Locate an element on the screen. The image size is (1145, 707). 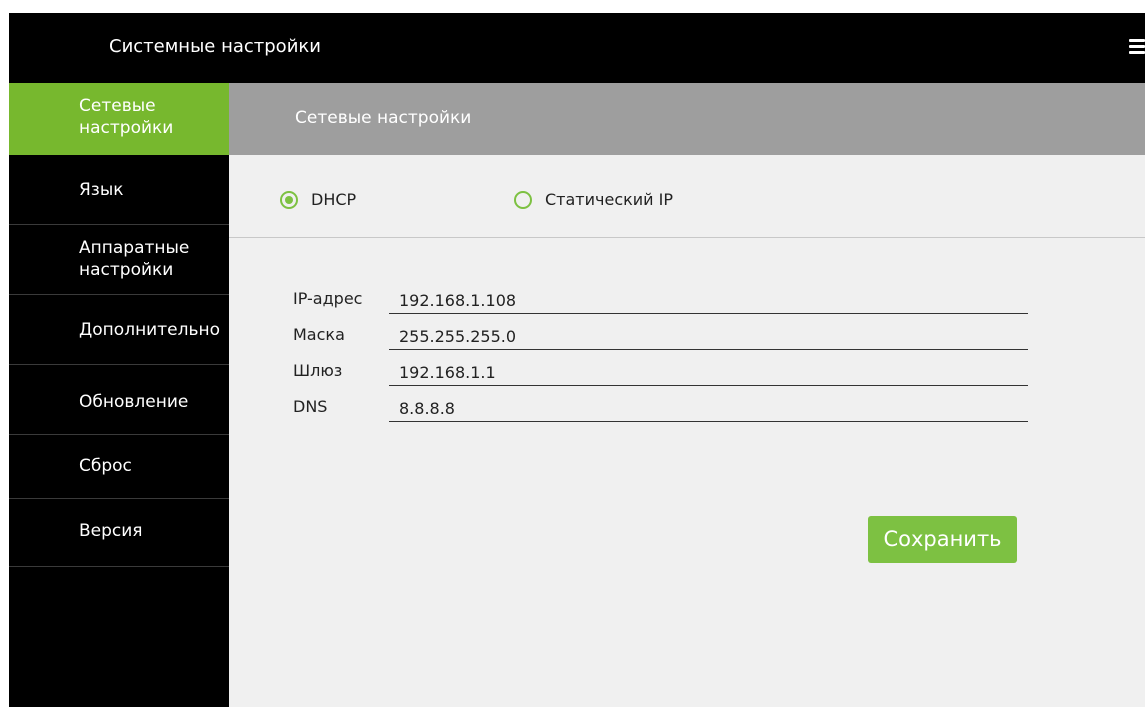
radio-dot is located at coordinates (289, 200).